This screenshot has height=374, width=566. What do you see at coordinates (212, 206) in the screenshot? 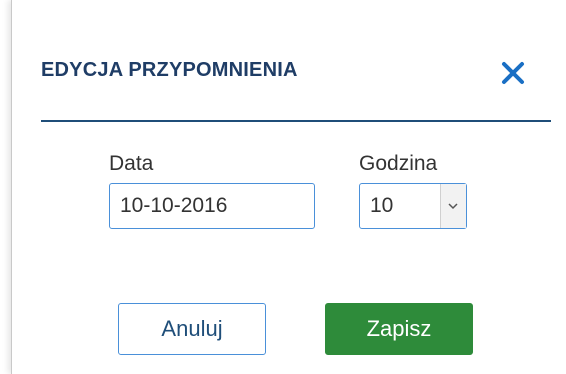
I see `date-field` at bounding box center [212, 206].